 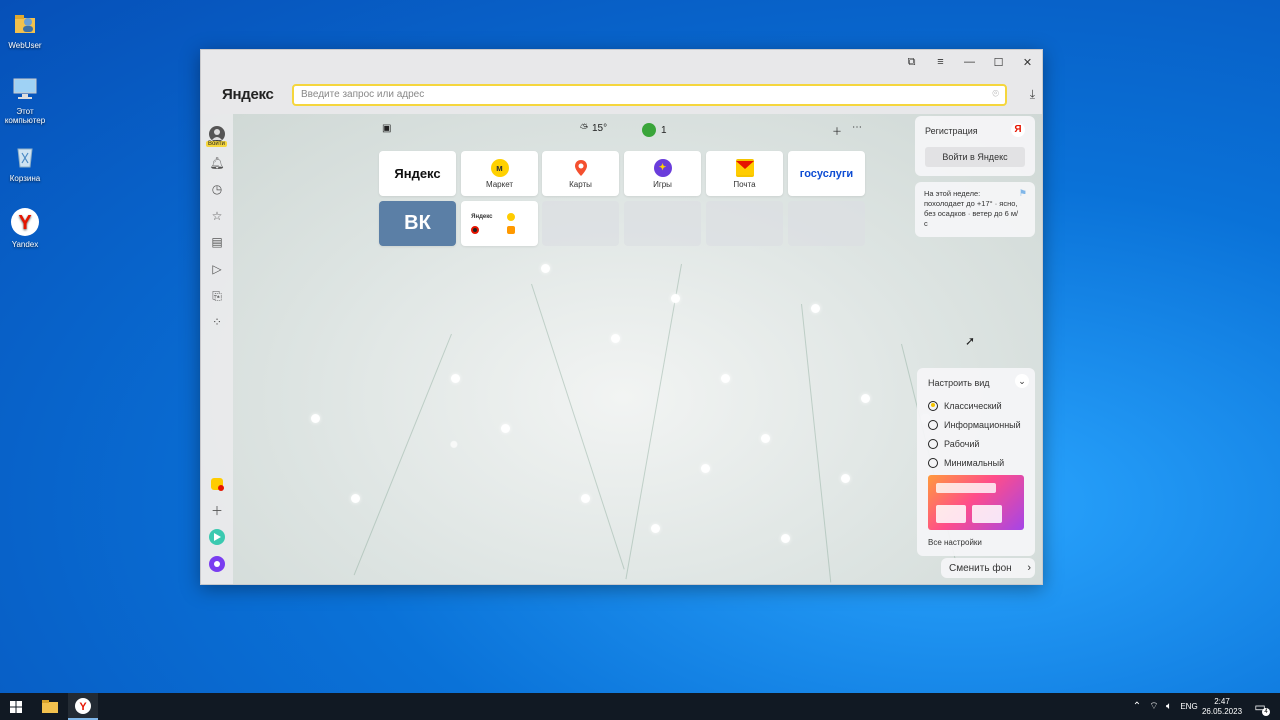 What do you see at coordinates (217, 189) in the screenshot?
I see `history-icon: ◷` at bounding box center [217, 189].